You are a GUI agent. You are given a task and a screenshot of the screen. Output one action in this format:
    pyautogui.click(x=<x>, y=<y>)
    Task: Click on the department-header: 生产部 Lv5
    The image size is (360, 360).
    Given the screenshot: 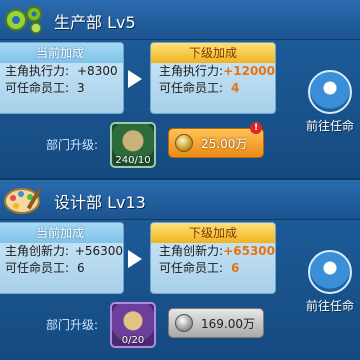 What is the action you would take?
    pyautogui.click(x=180, y=20)
    